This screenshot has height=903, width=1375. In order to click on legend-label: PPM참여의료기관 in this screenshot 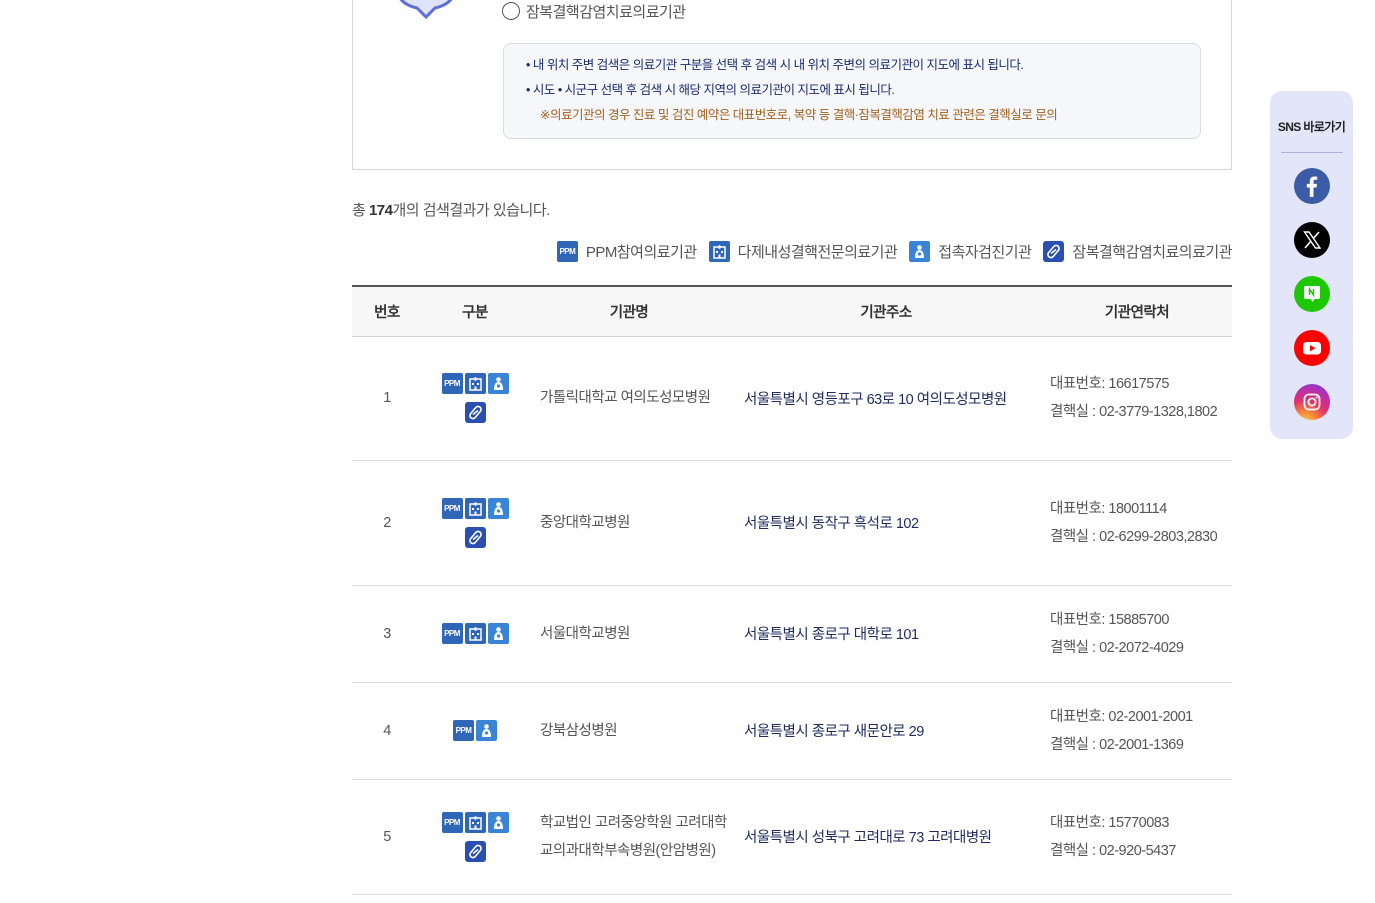, I will do `click(641, 252)`.